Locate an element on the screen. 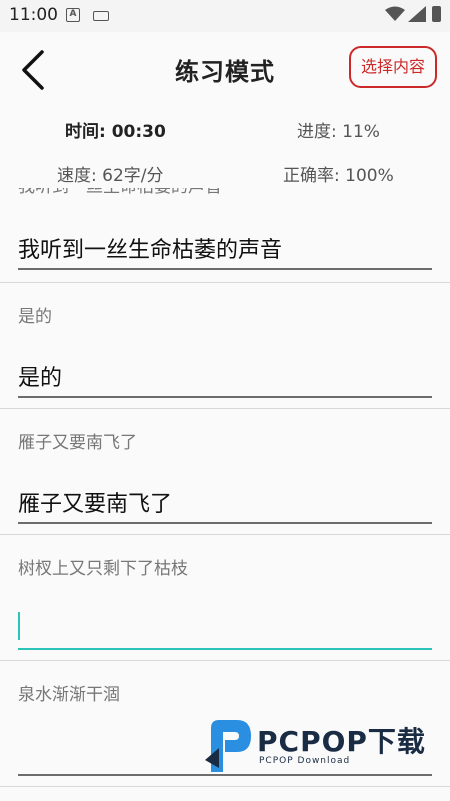 The width and height of the screenshot is (450, 801). prompt-text: 树杈上又只剩下了枯枝 is located at coordinates (103, 569).